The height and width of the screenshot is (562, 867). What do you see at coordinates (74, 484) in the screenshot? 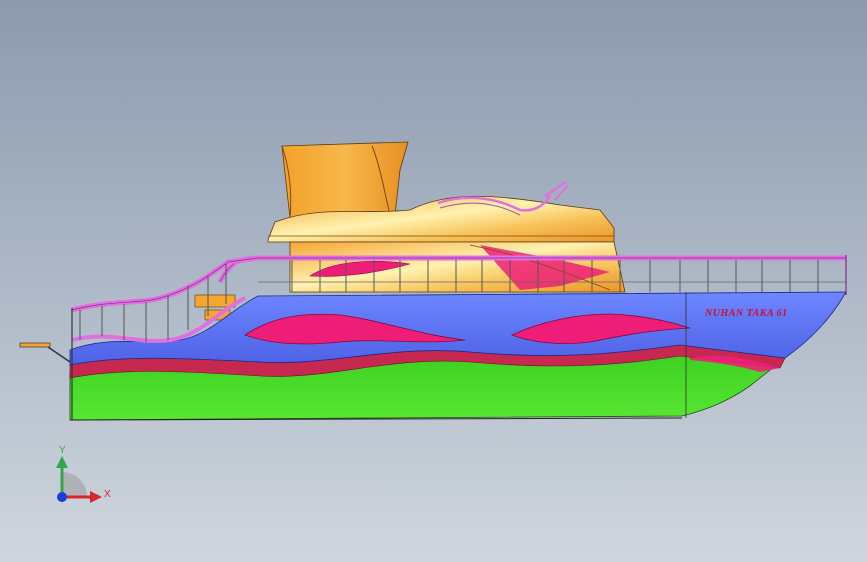
I see `triad-plane-indicator` at bounding box center [74, 484].